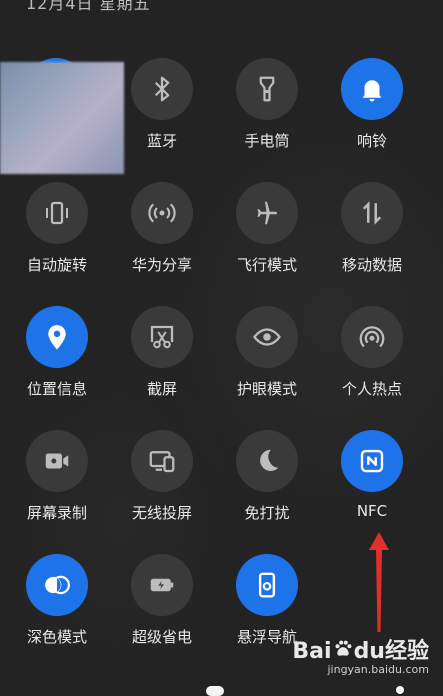  What do you see at coordinates (88, 6) in the screenshot?
I see `status-date: 12月4日 星期五` at bounding box center [88, 6].